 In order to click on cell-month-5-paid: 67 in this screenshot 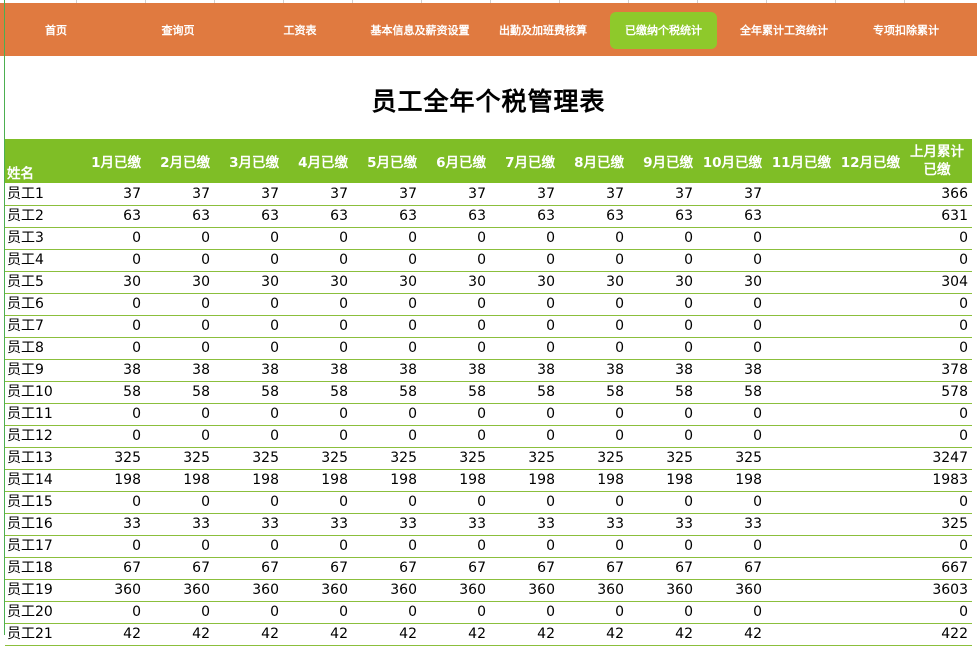, I will do `click(384, 568)`.